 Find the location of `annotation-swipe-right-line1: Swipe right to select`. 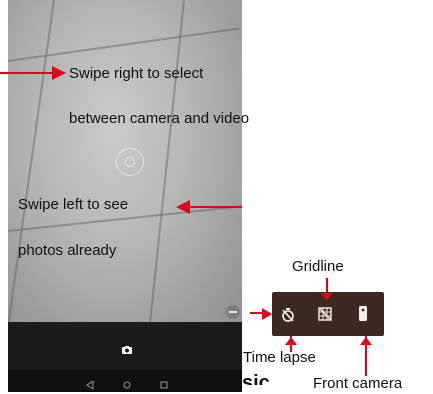

annotation-swipe-right-line1: Swipe right to select is located at coordinates (136, 73).